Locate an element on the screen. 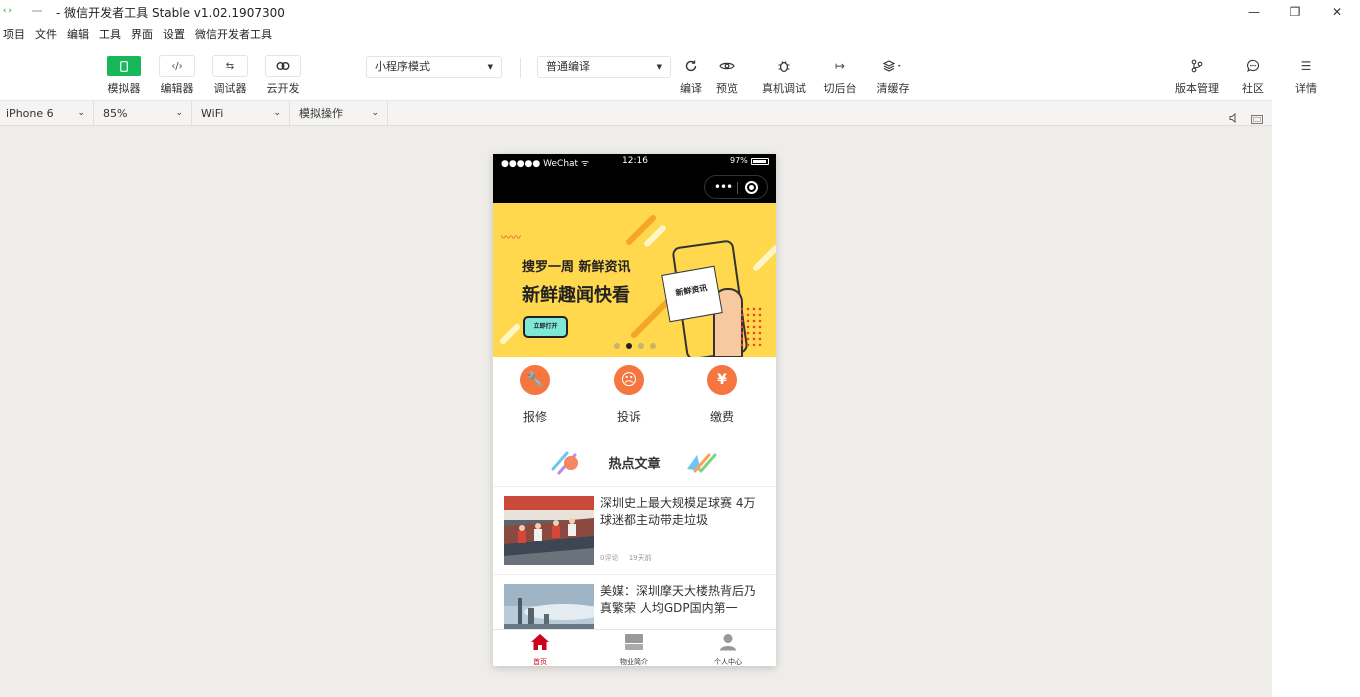 The image size is (1360, 697). squiggle-deco: 〰〰 is located at coordinates (511, 238).